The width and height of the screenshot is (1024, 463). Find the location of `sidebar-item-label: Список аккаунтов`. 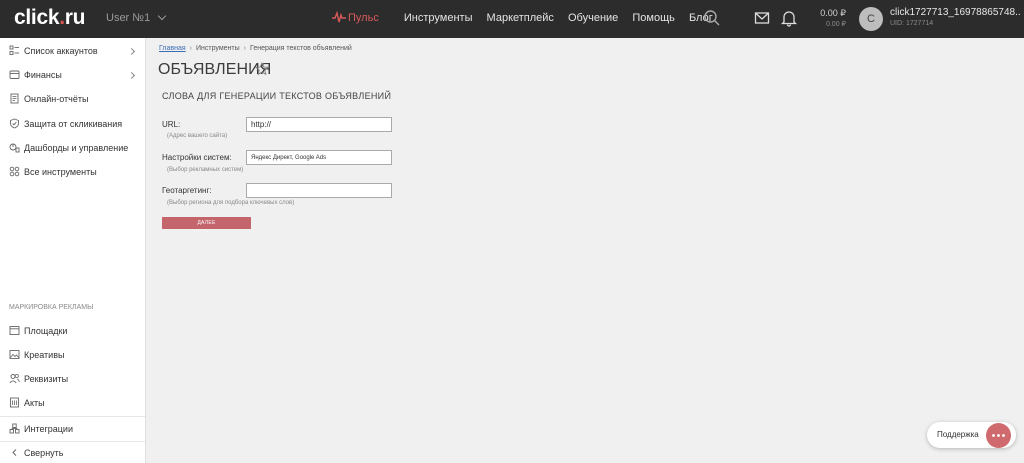

sidebar-item-label: Список аккаунтов is located at coordinates (61, 51).